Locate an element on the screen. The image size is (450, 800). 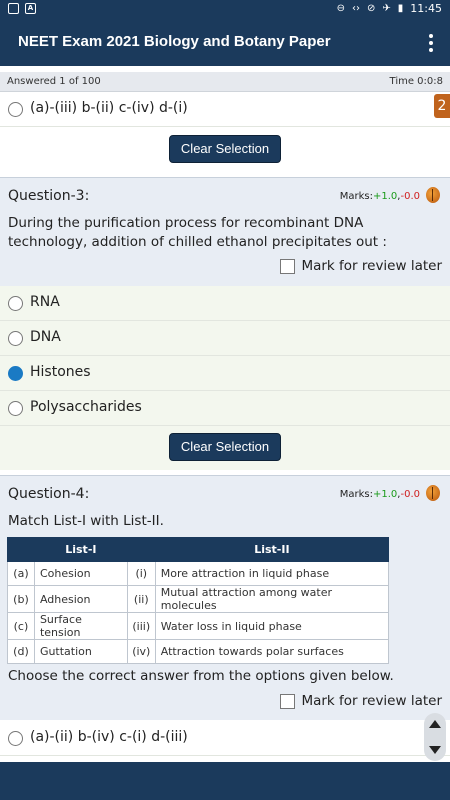
notification-square-icon is located at coordinates (13, 8).